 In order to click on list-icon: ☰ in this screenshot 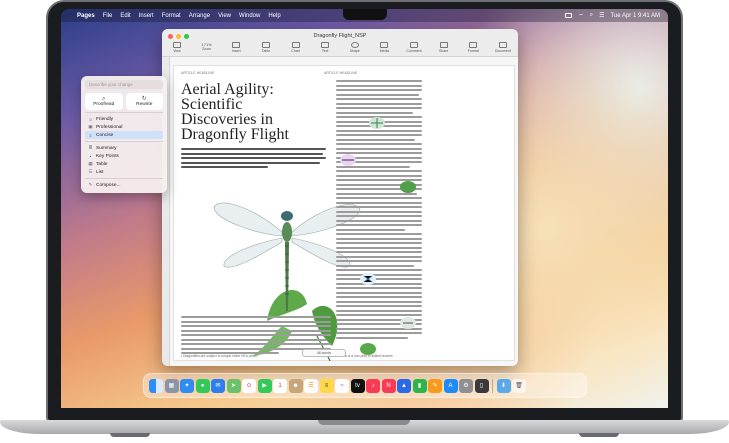, I will do `click(90, 171)`.